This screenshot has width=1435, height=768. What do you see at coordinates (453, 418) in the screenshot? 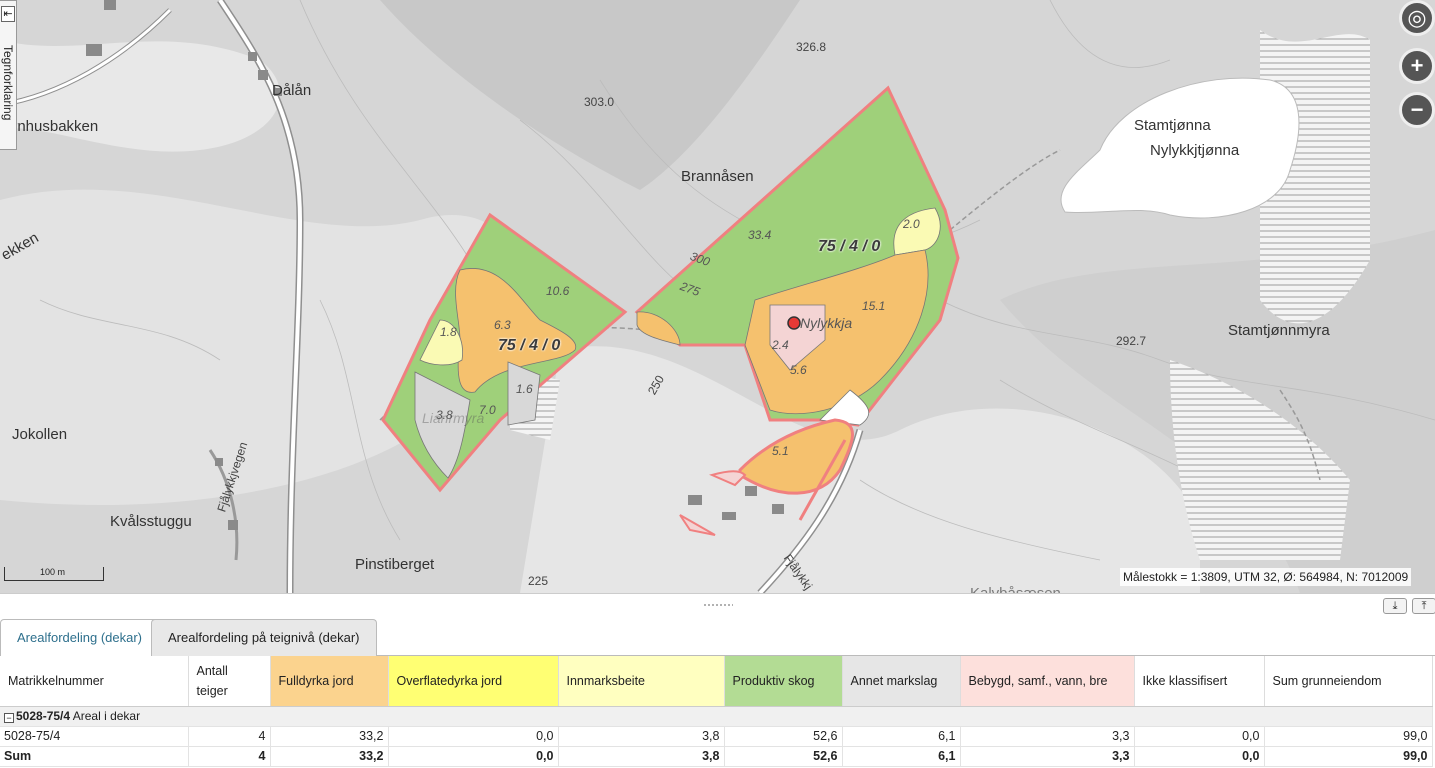
I see `place-label: Lianrmyra` at bounding box center [453, 418].